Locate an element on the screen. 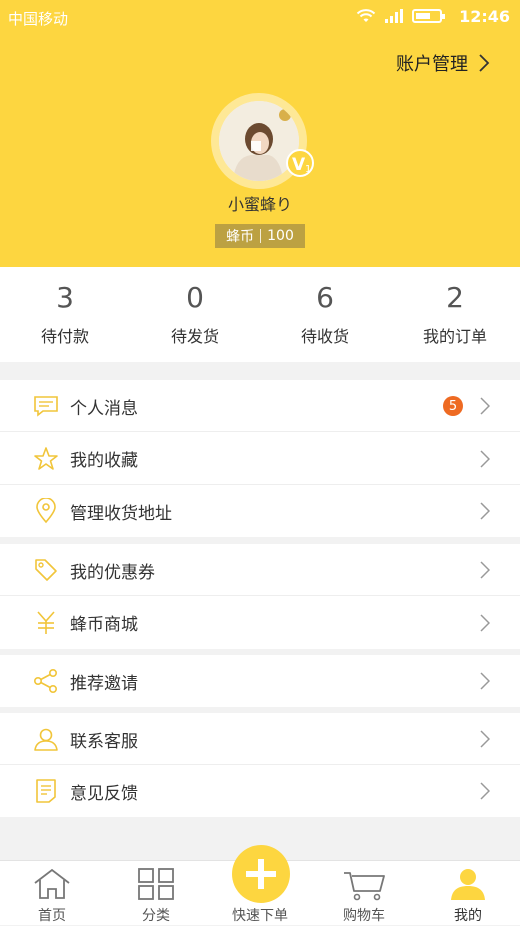 Image resolution: width=520 pixels, height=926 pixels. menu-item-coupons: 我的优惠券 is located at coordinates (260, 570).